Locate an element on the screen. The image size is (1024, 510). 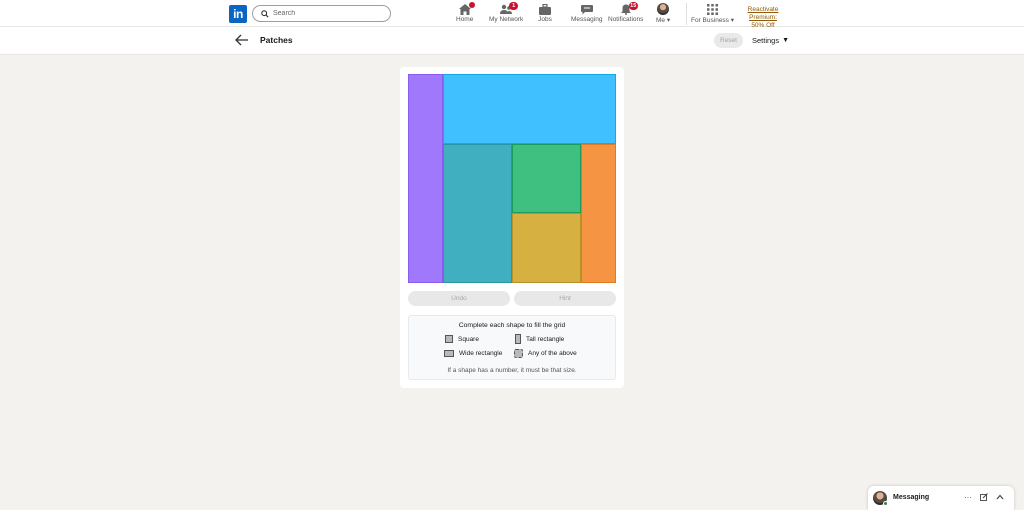
tall-rectangle-icon is located at coordinates (518, 339).